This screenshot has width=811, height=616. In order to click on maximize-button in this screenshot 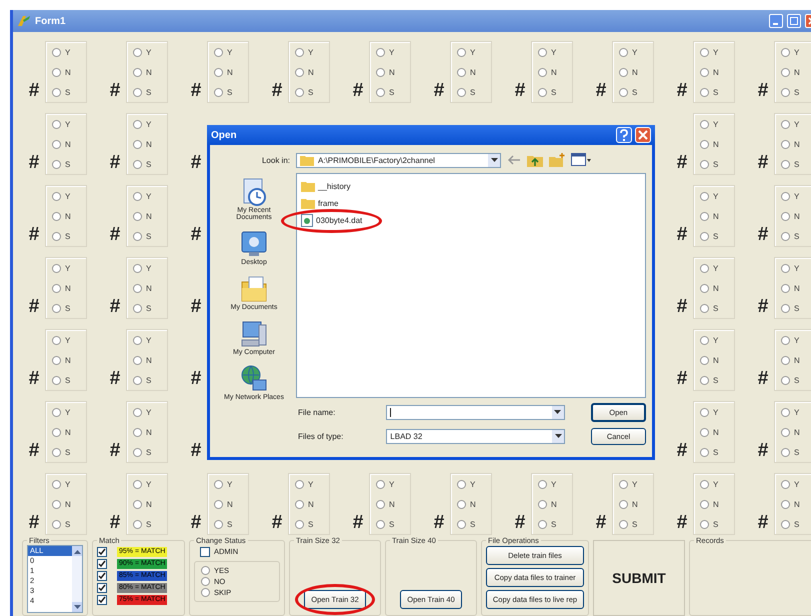, I will do `click(794, 21)`.